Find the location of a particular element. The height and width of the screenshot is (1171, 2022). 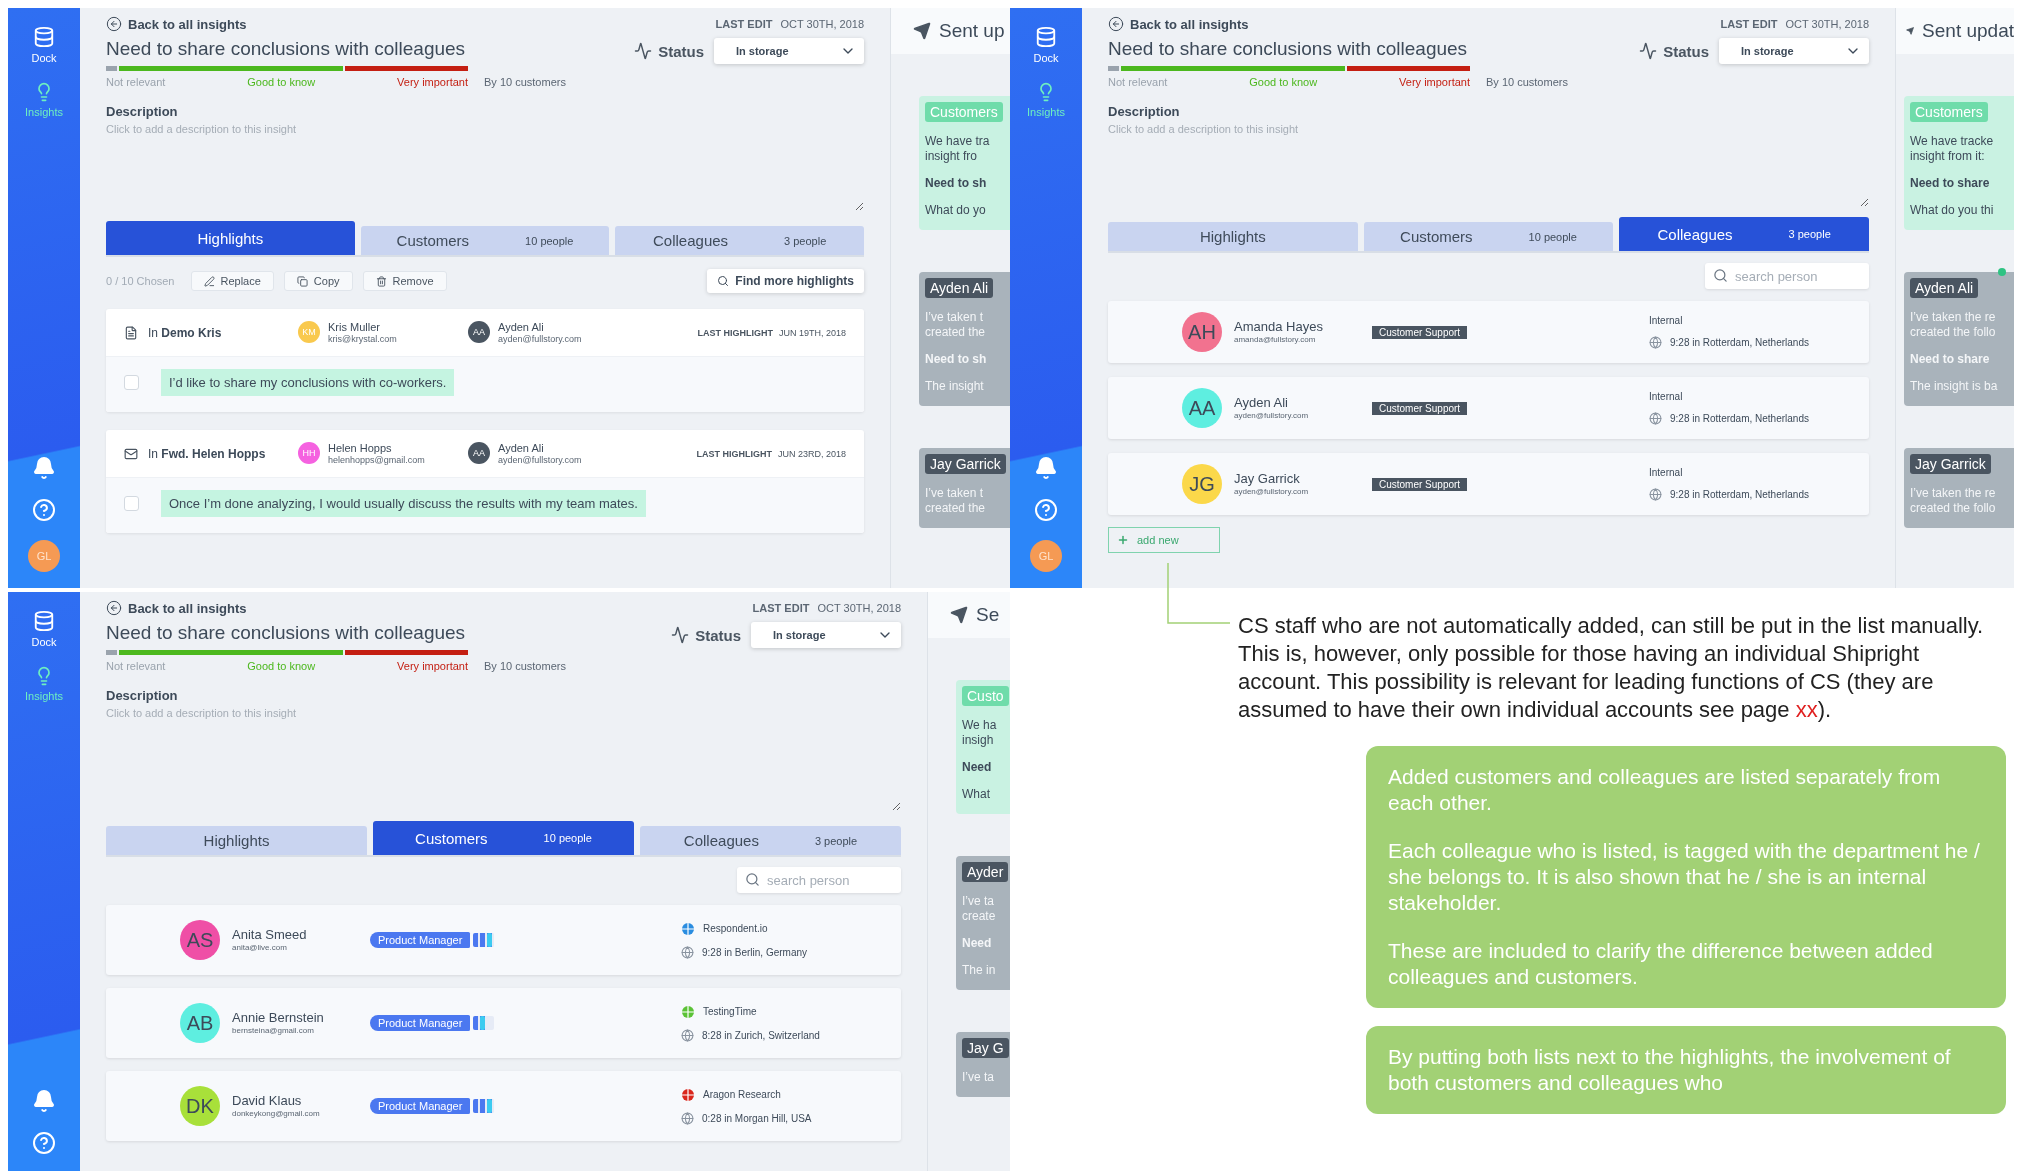

person-name: Amanda Hayes is located at coordinates (1278, 327).